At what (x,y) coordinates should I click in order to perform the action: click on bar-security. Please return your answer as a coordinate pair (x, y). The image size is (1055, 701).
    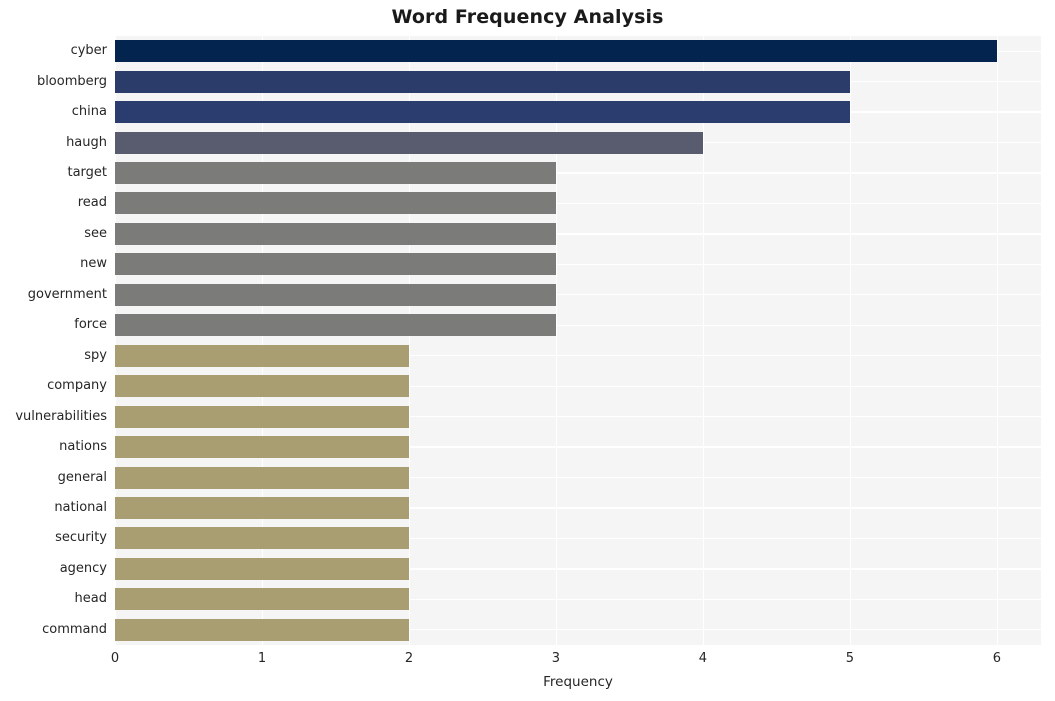
    Looking at the image, I should click on (262, 538).